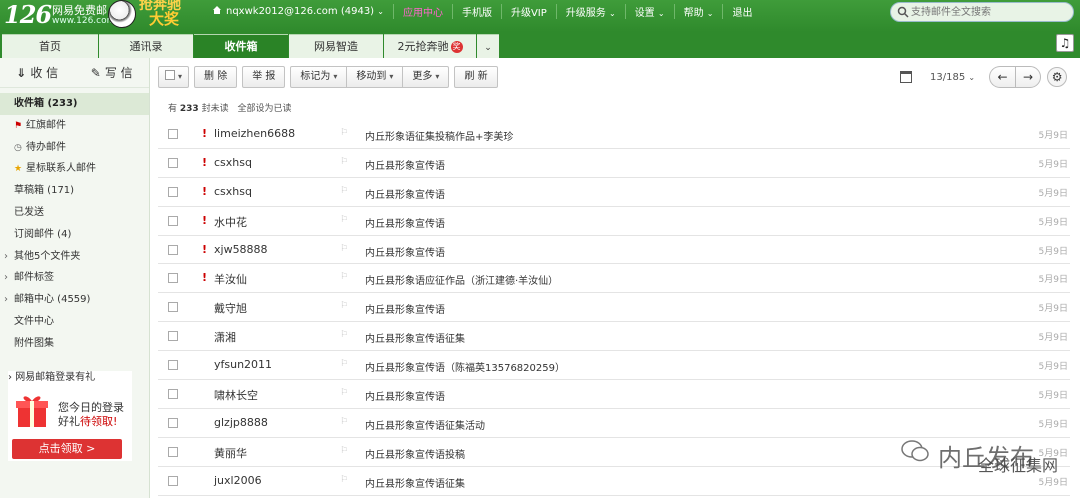 The height and width of the screenshot is (498, 1080). What do you see at coordinates (241, 46) in the screenshot?
I see `tab-inbox: 收件箱` at bounding box center [241, 46].